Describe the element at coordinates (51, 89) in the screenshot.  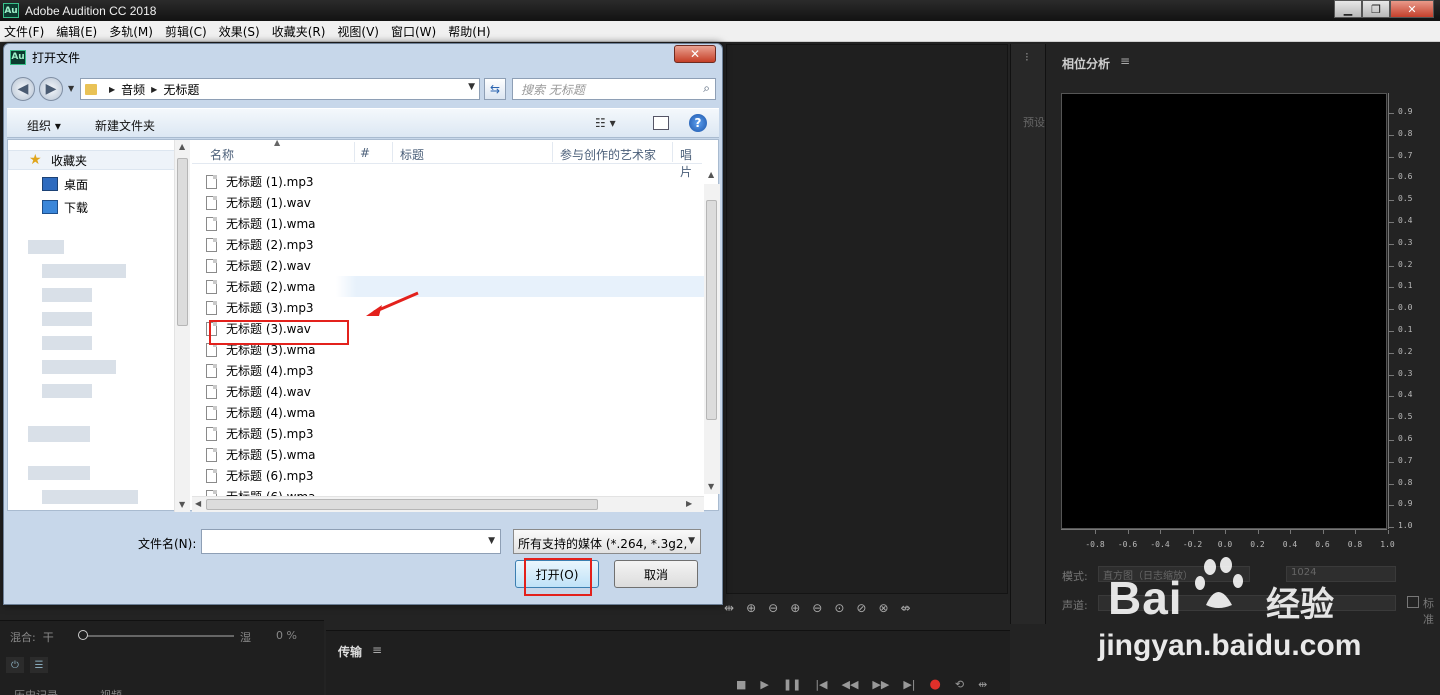
I see `forward-icon: ▶` at that location.